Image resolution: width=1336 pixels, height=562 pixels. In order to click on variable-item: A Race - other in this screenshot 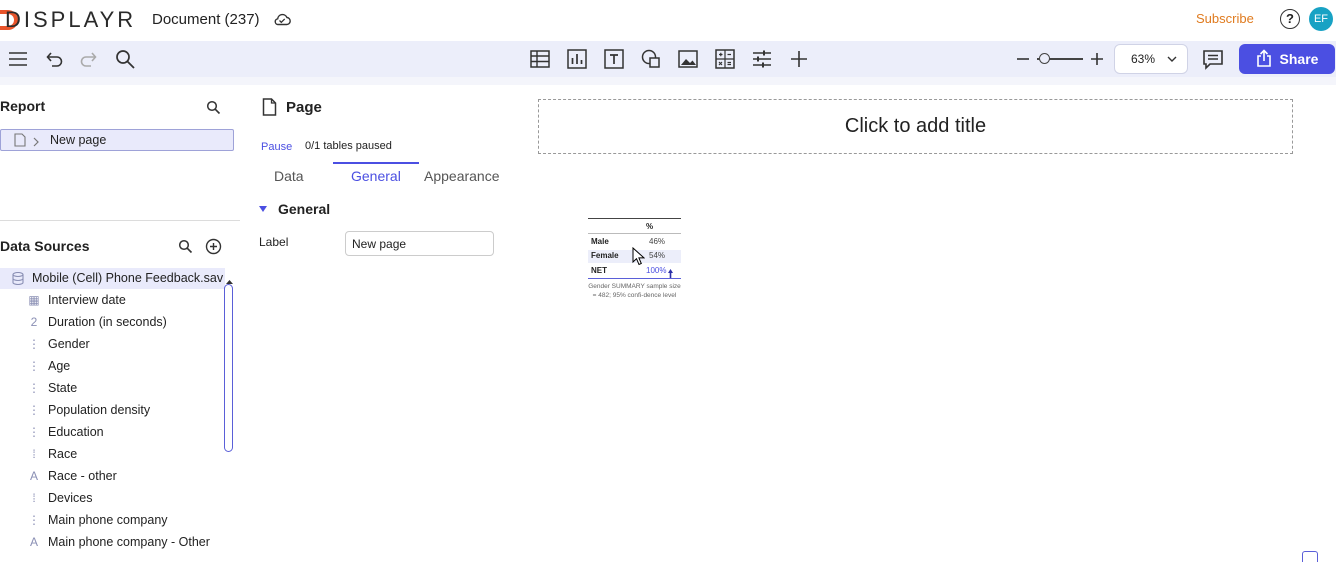, I will do `click(112, 477)`.